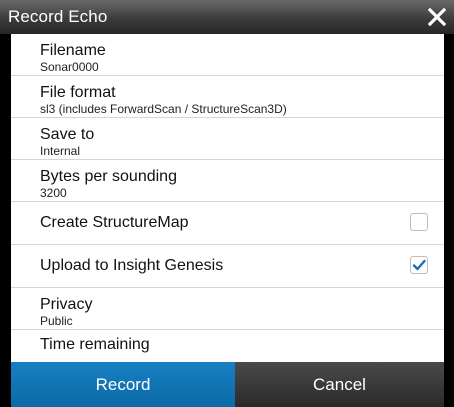  Describe the element at coordinates (67, 134) in the screenshot. I see `save-to-label: Save to` at that location.